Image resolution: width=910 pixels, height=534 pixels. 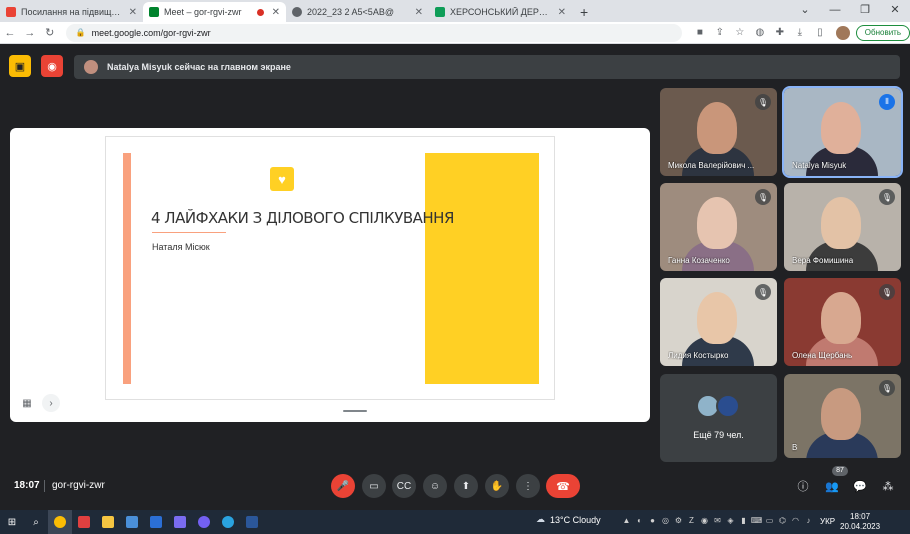 I want to click on store-icon, so click(x=132, y=522).